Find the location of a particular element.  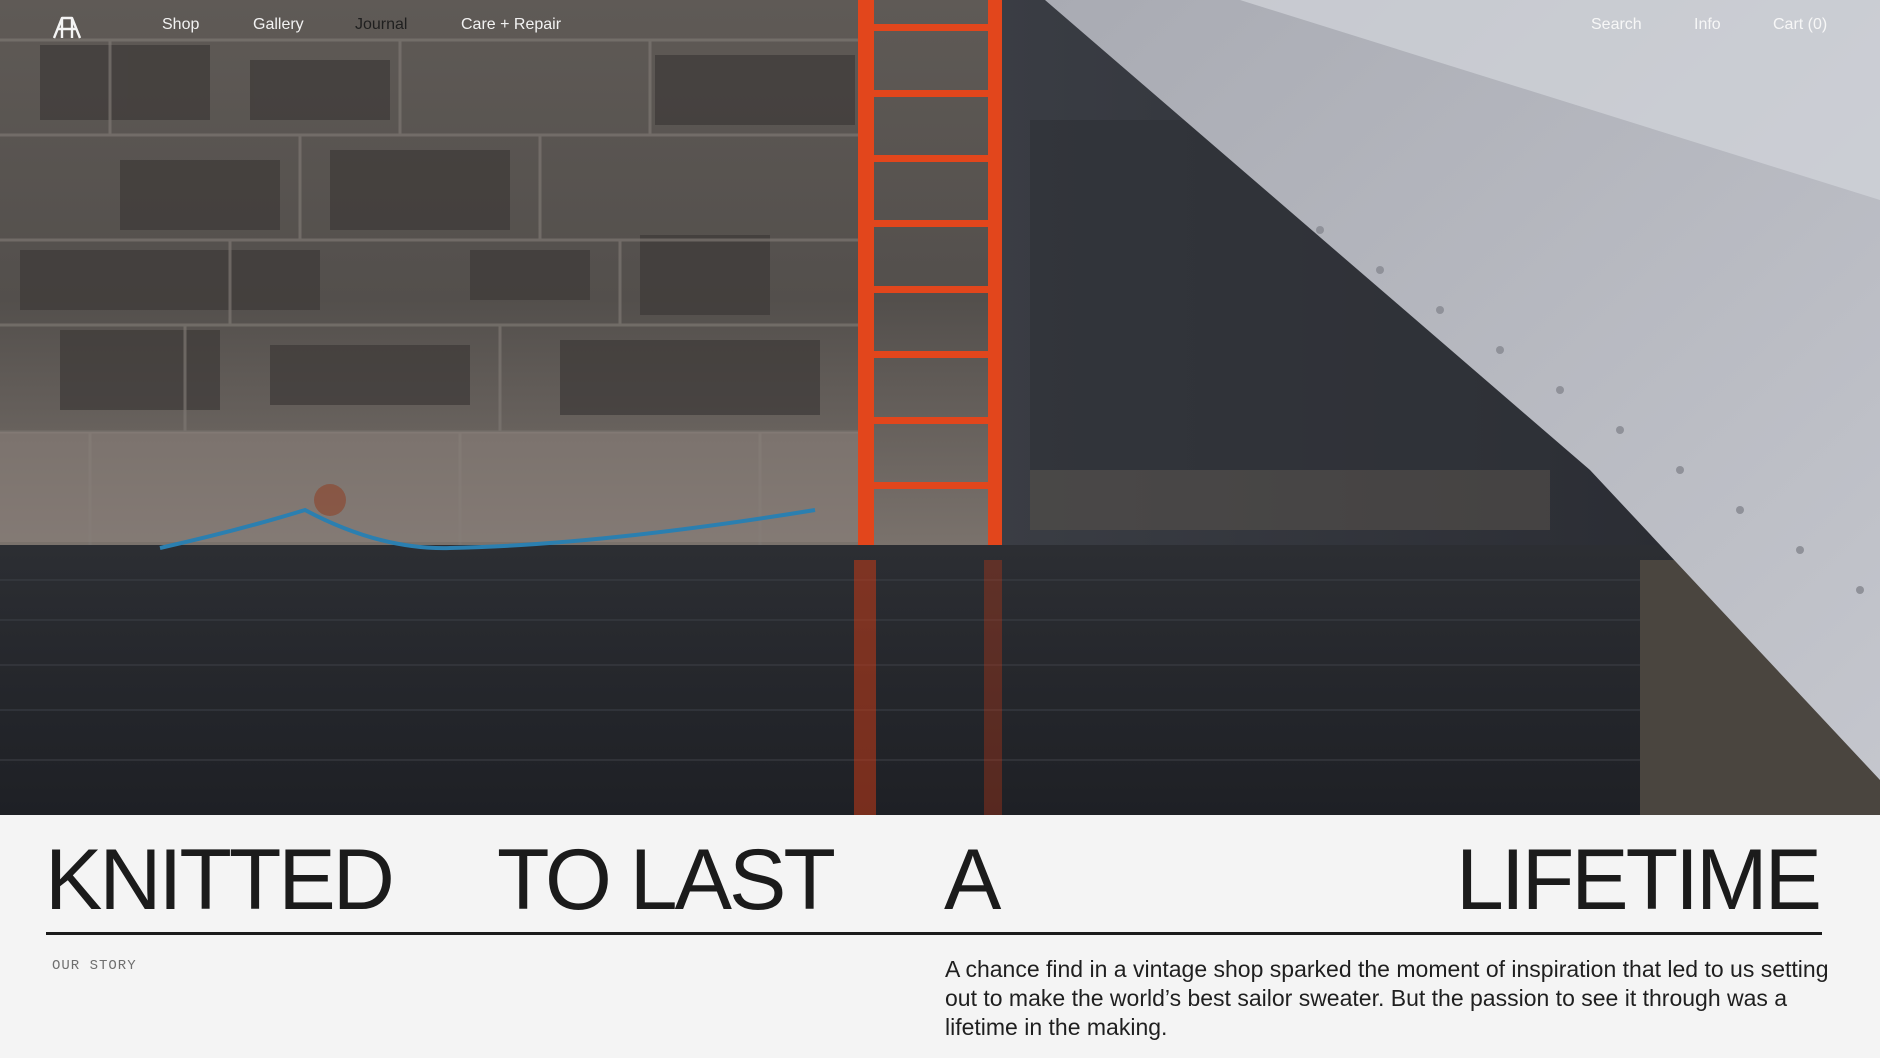

nav-link-shop: Shop is located at coordinates (180, 25).